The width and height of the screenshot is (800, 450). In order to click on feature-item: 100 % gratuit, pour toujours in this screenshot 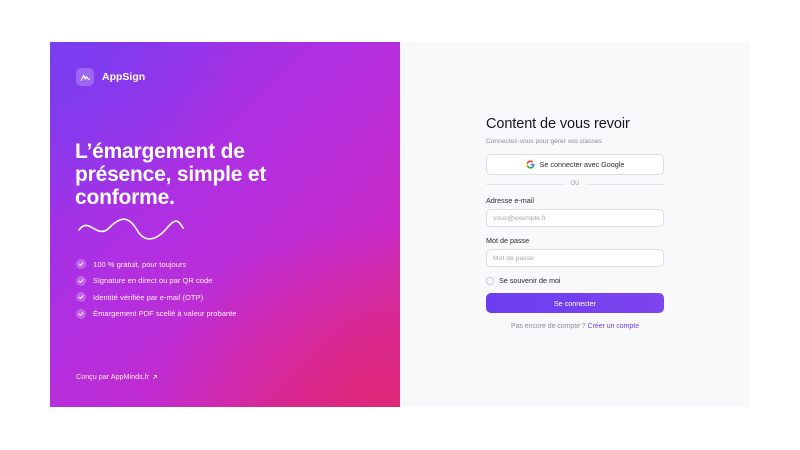, I will do `click(156, 264)`.